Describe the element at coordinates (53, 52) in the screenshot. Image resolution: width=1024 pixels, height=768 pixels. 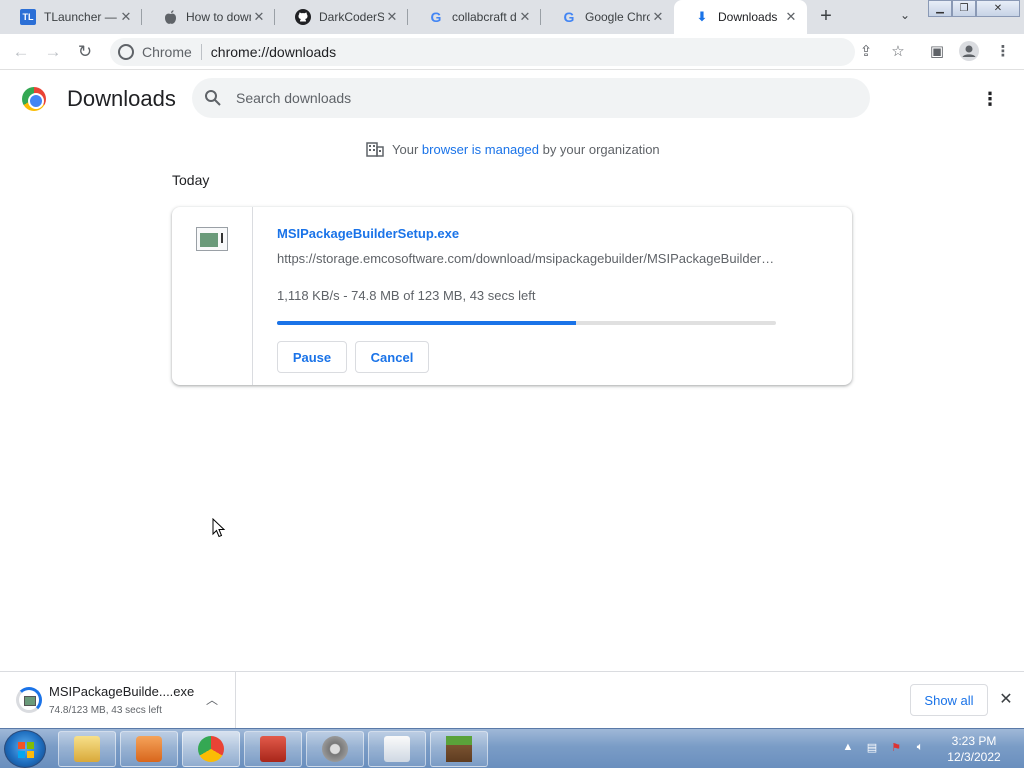
I see `forward-arrow-icon: →` at that location.